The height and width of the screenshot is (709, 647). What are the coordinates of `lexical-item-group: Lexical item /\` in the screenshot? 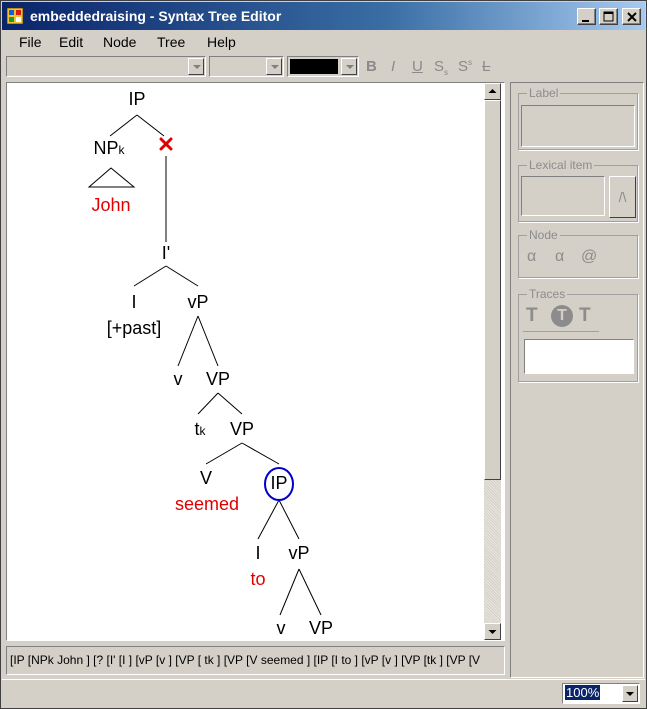 It's located at (578, 190).